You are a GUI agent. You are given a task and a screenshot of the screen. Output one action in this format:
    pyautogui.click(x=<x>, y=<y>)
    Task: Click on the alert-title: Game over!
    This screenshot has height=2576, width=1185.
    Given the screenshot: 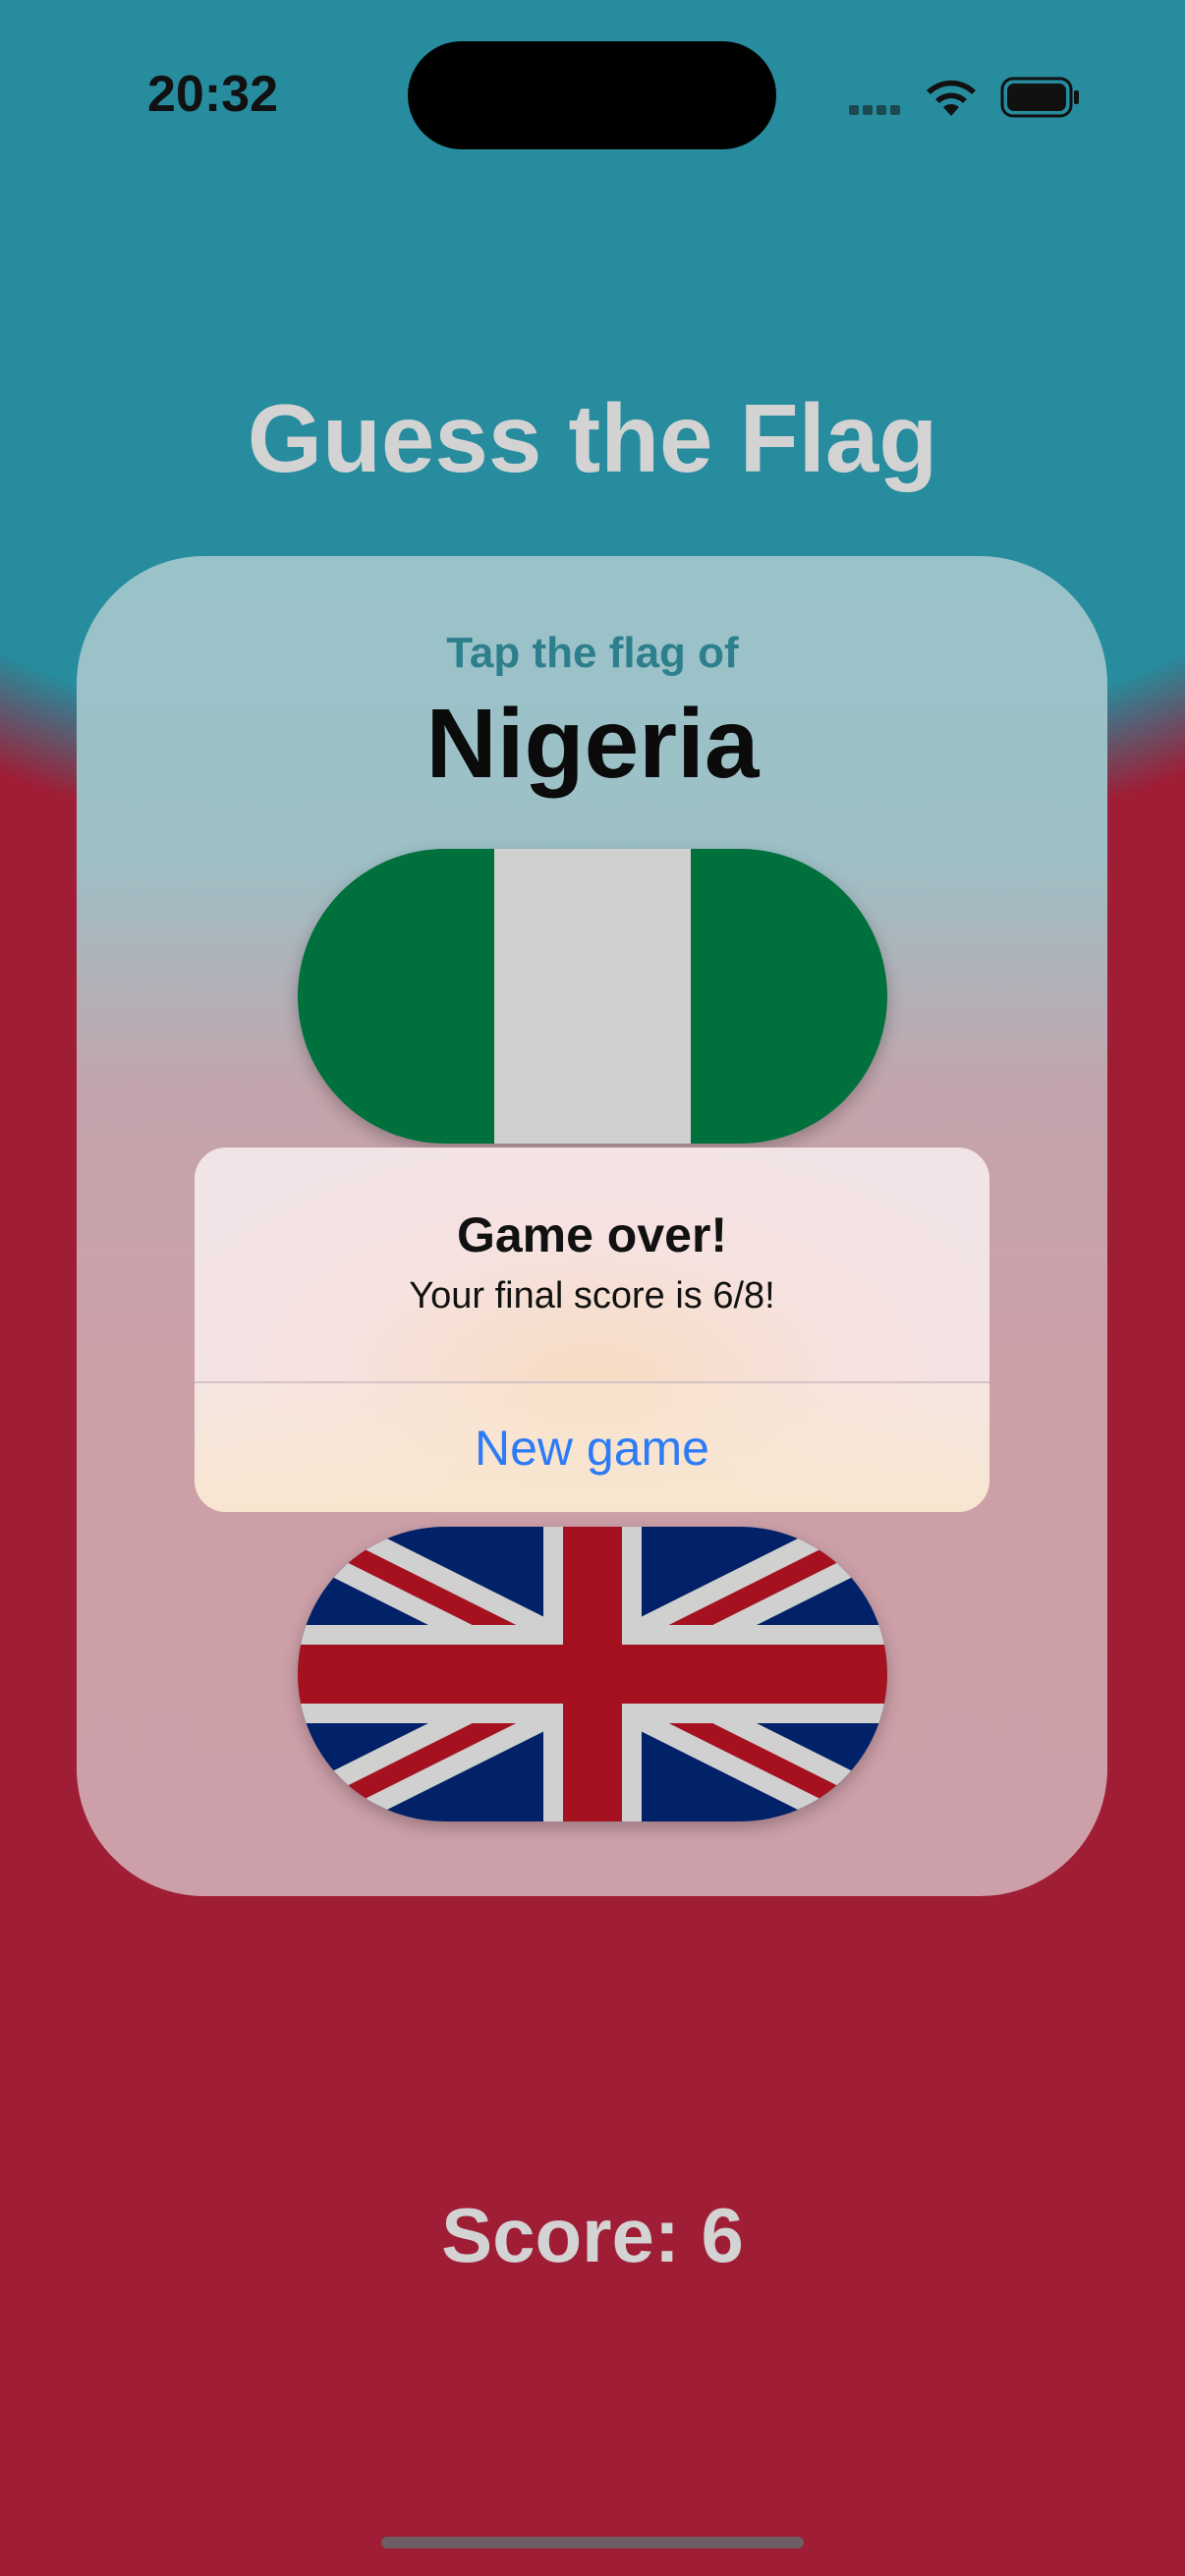 What is the action you would take?
    pyautogui.click(x=592, y=1234)
    